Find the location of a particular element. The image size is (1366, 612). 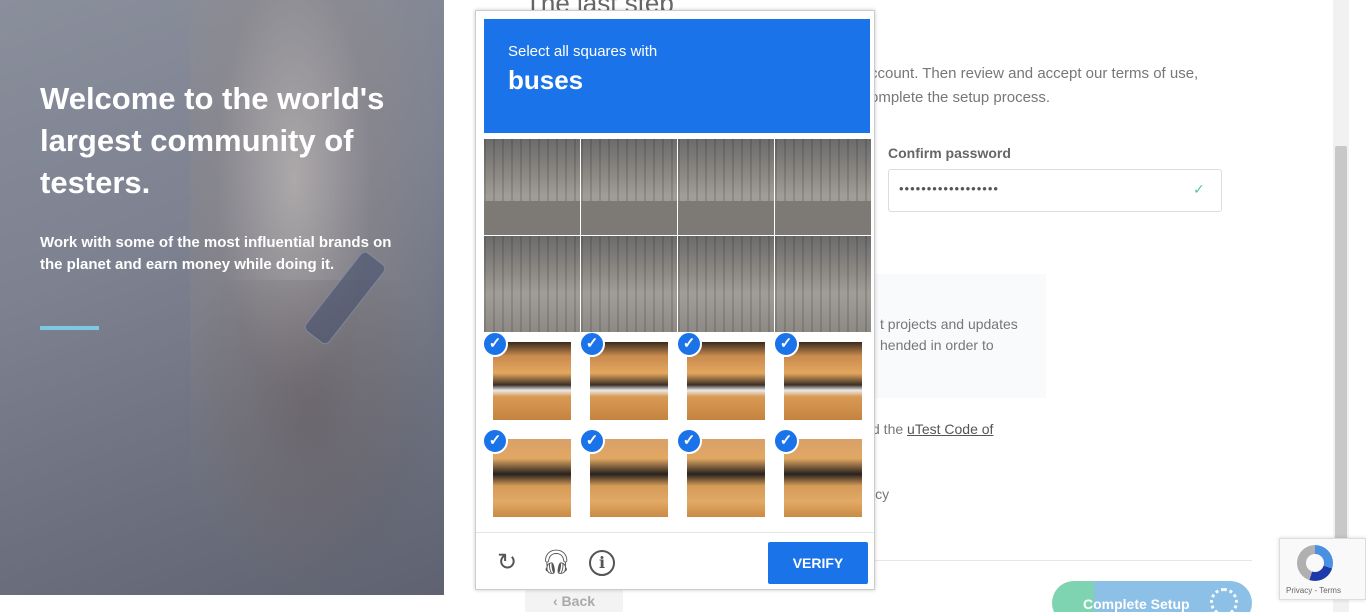

chevron-left-icon: ‹ is located at coordinates (555, 601).